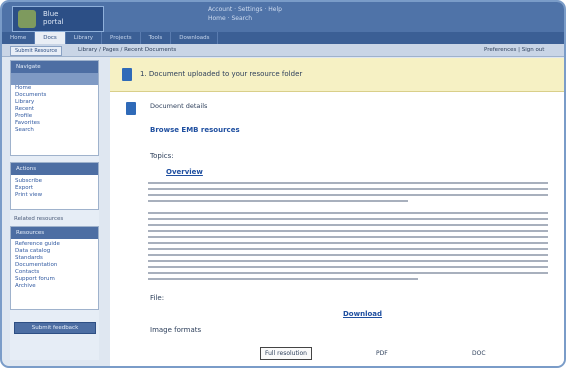 This screenshot has height=368, width=566. Describe the element at coordinates (54, 286) in the screenshot. I see `sidebar-item: Archive` at that location.